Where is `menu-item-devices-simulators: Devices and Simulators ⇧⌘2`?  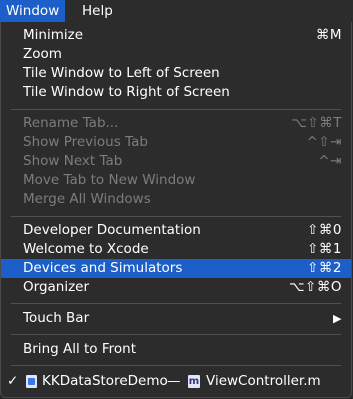 menu-item-devices-simulators: Devices and Simulators ⇧⌘2 is located at coordinates (176, 268).